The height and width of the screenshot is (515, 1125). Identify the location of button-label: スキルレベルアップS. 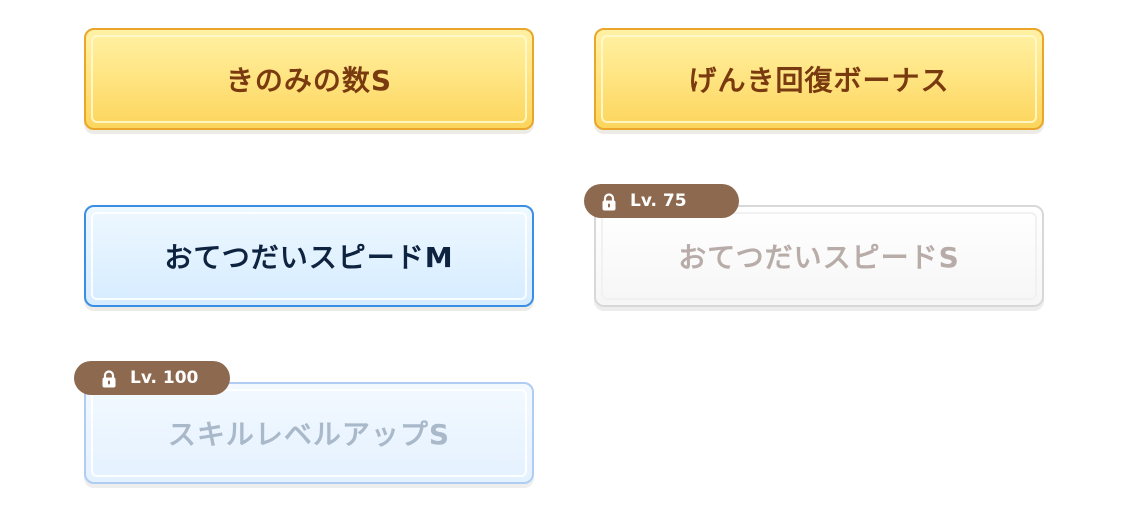
(309, 434).